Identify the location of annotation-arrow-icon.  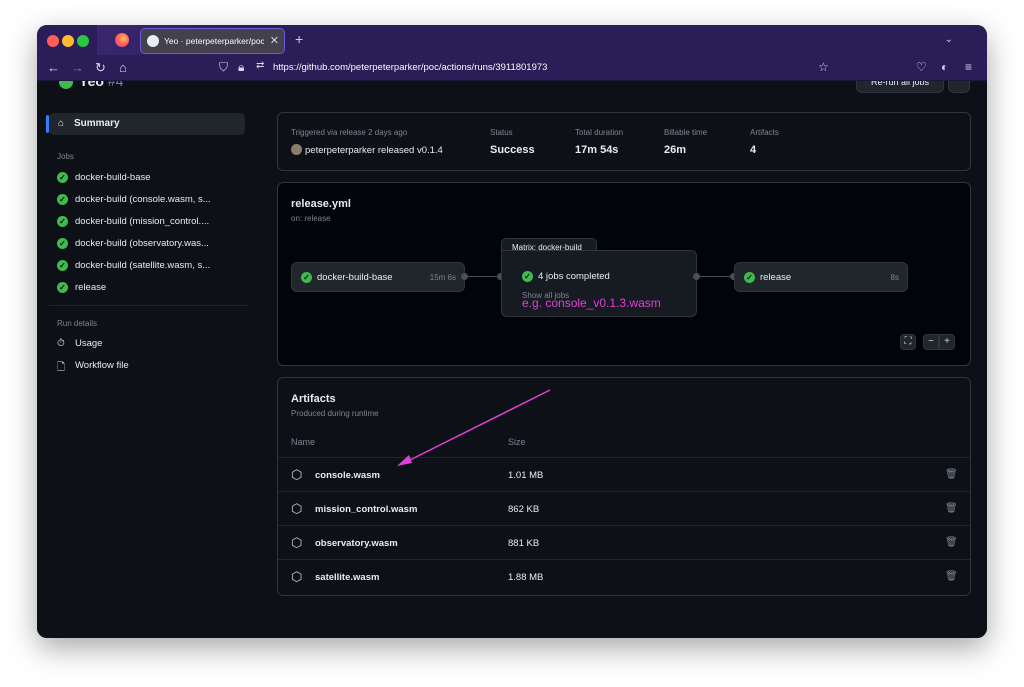
(474, 427).